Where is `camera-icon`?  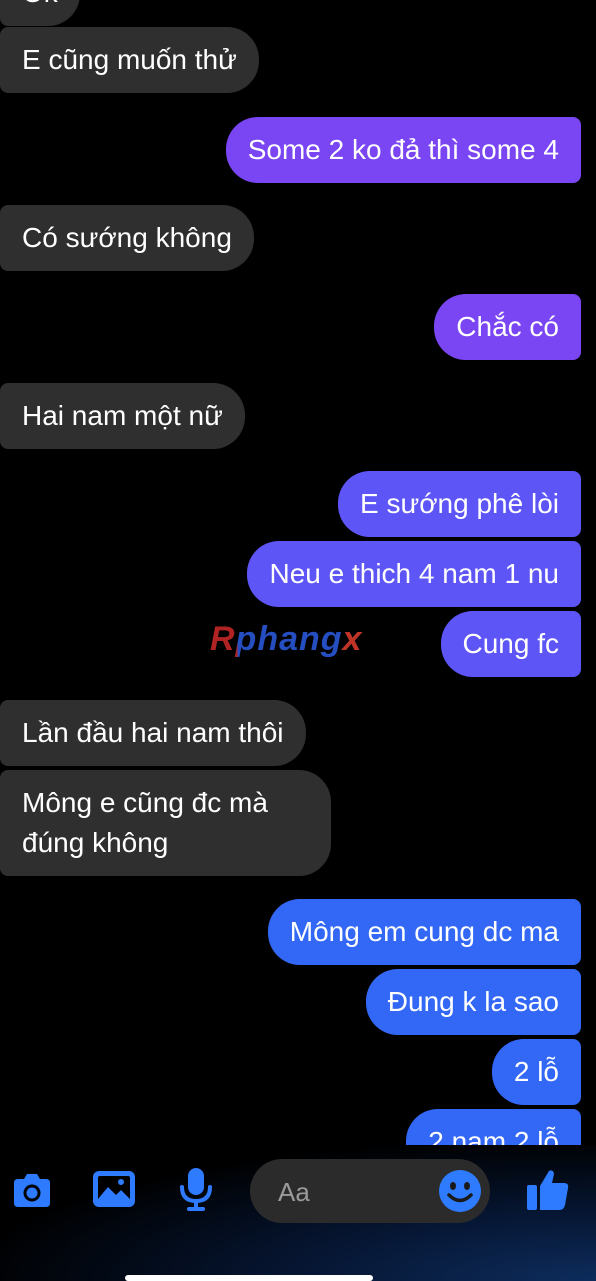 camera-icon is located at coordinates (32, 1191).